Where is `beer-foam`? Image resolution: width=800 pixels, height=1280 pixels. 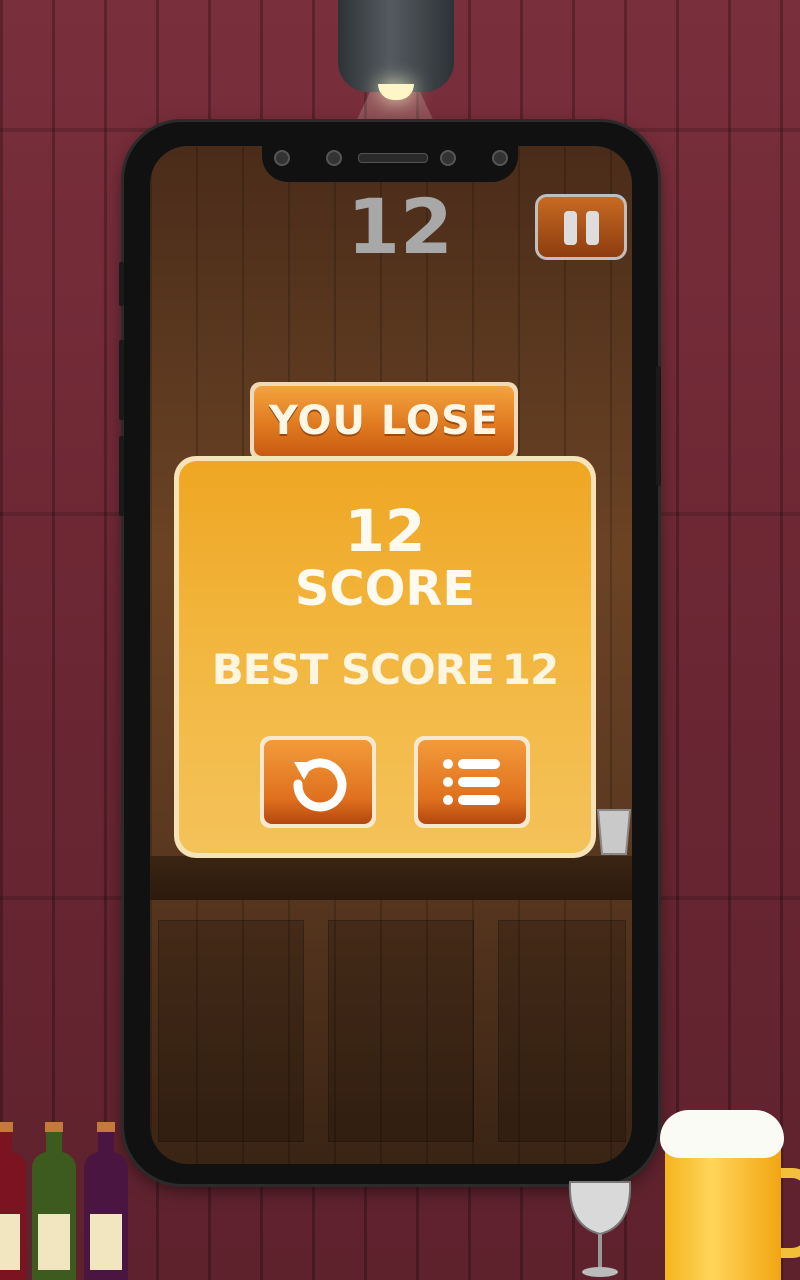 beer-foam is located at coordinates (722, 1134).